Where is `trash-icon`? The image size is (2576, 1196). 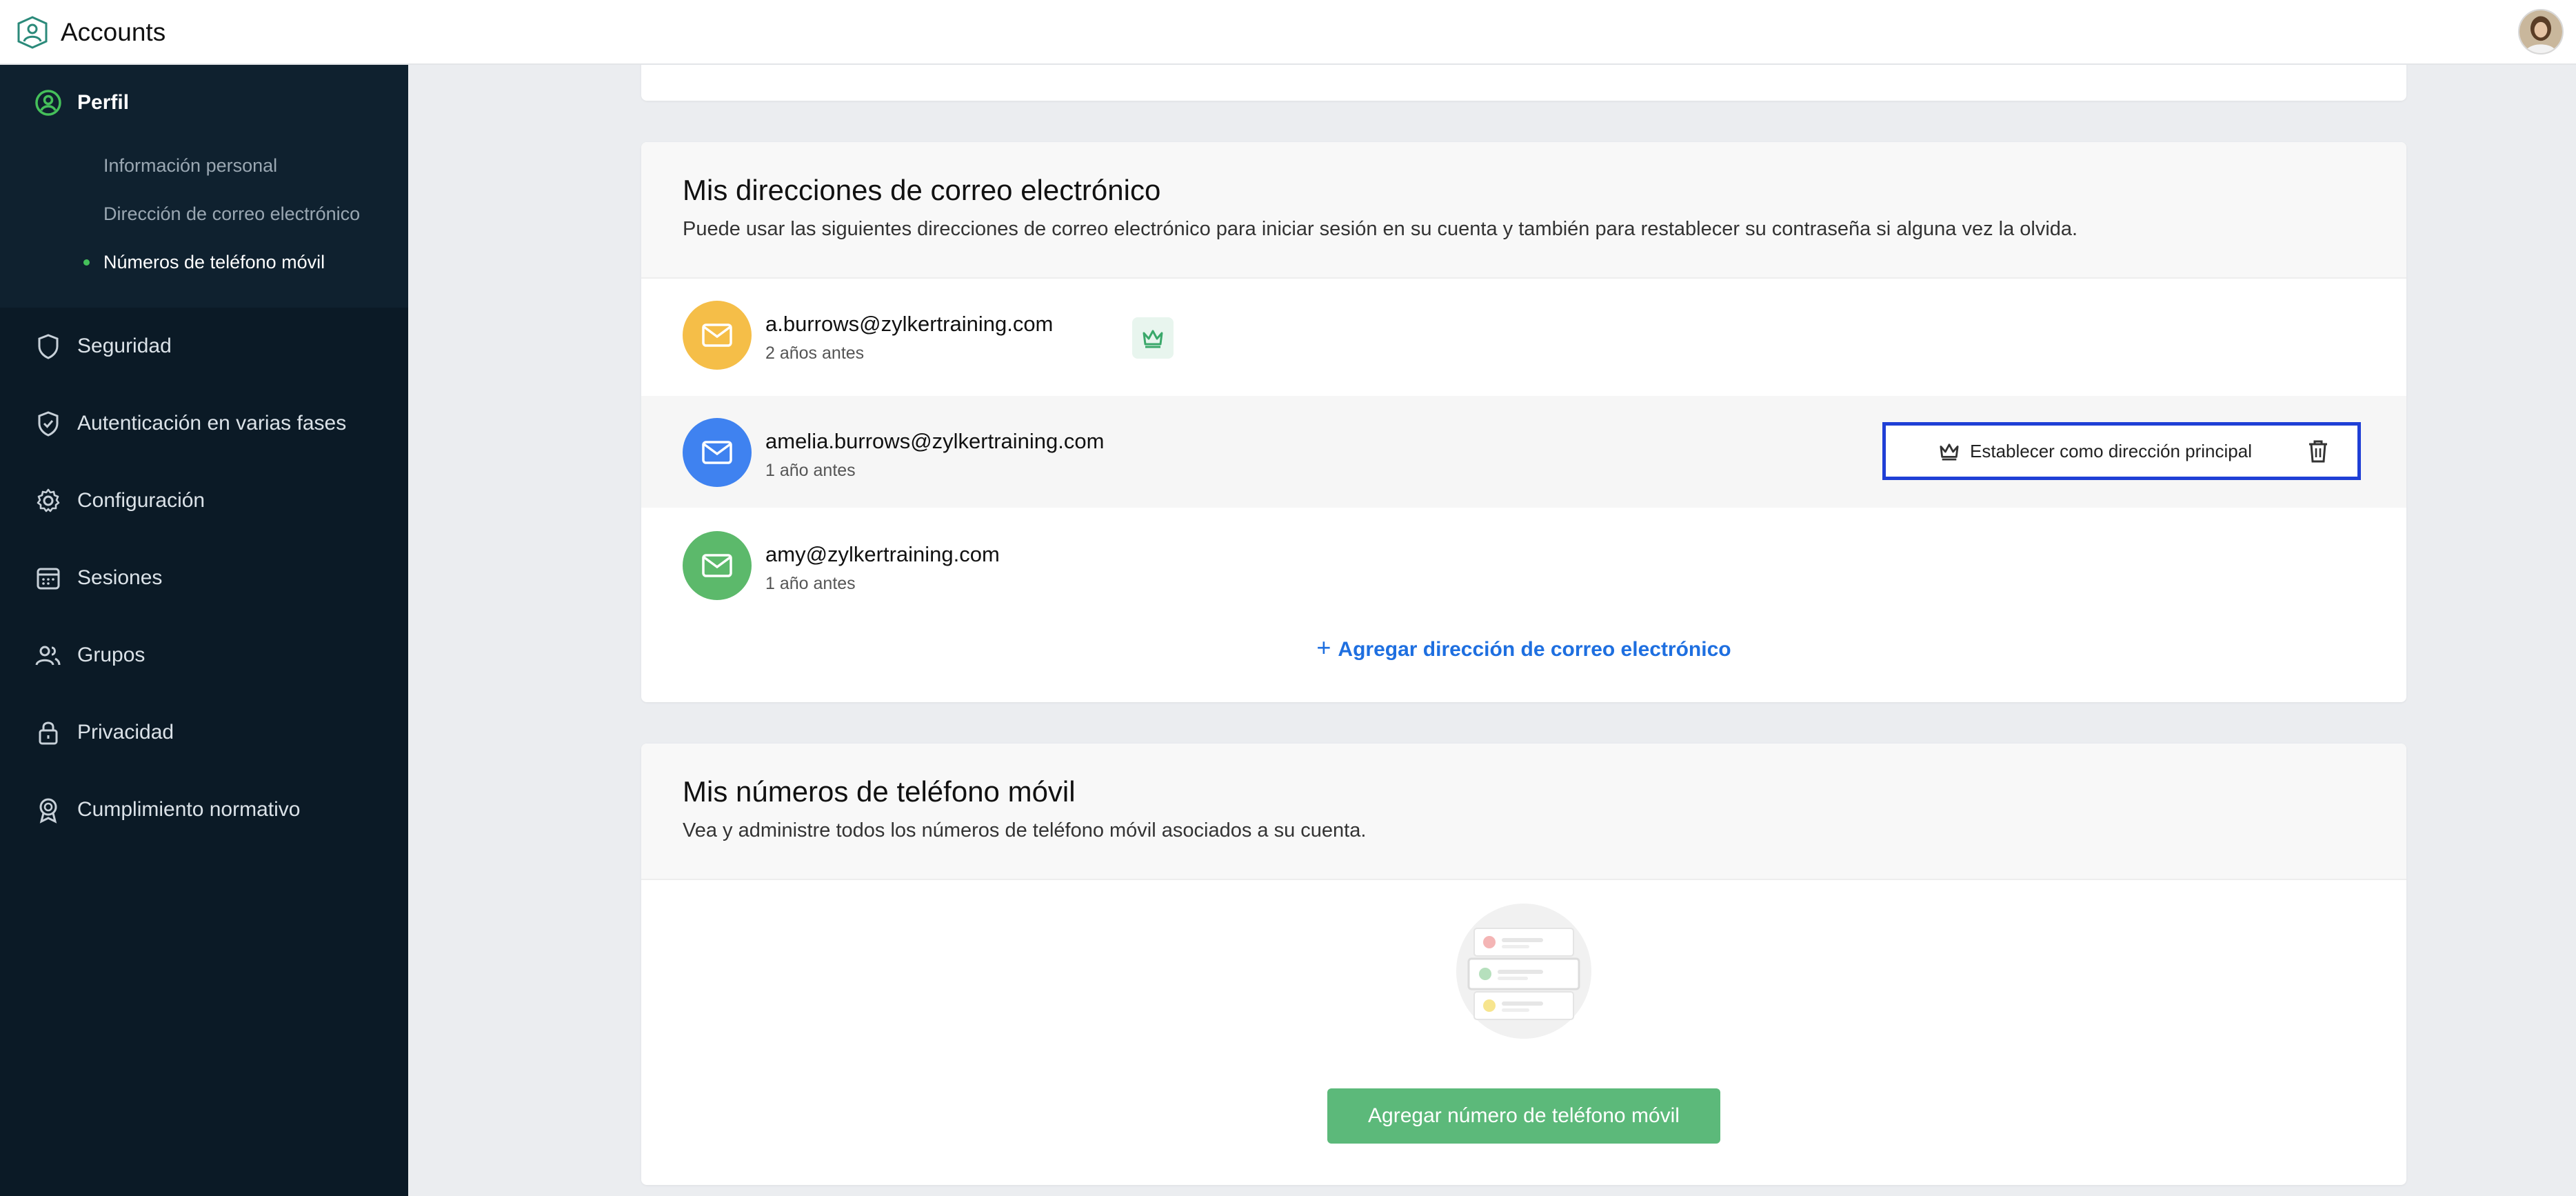
trash-icon is located at coordinates (2318, 451).